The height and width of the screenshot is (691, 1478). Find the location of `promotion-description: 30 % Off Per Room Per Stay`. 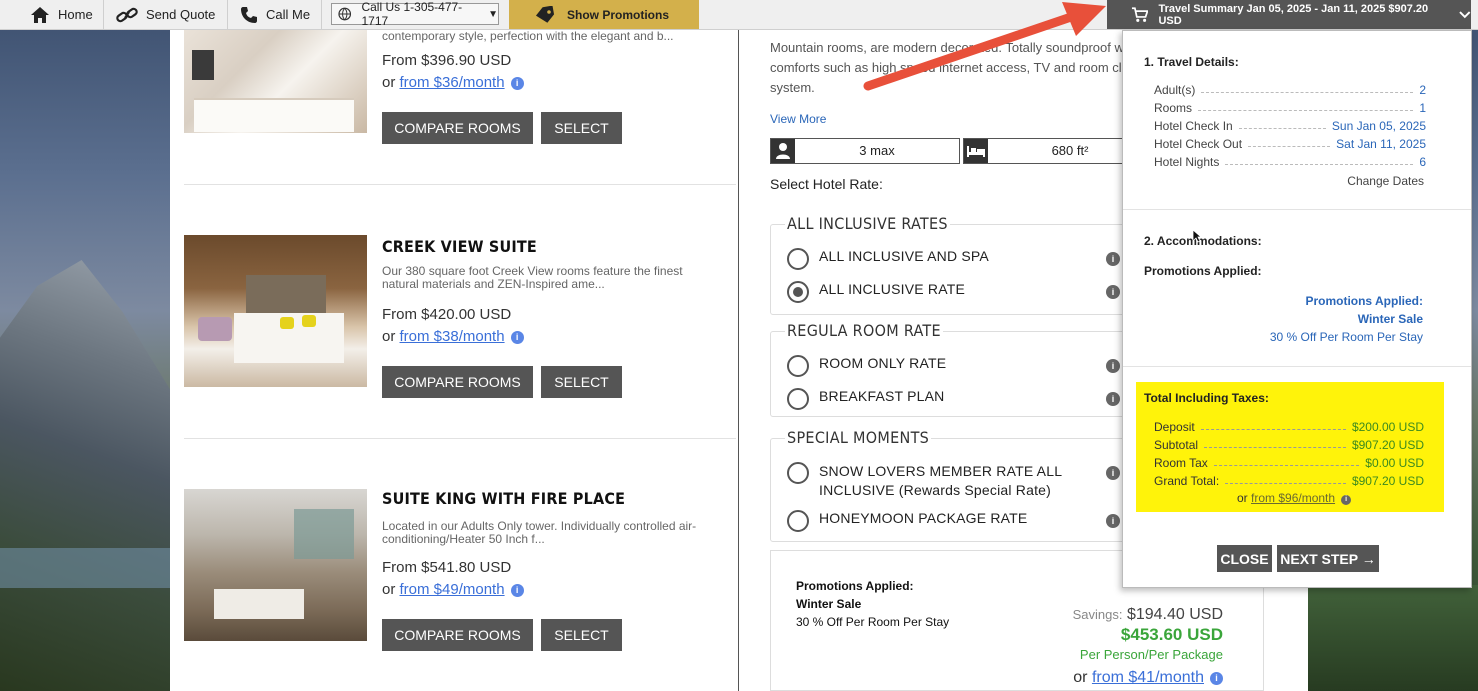

promotion-description: 30 % Off Per Room Per Stay is located at coordinates (873, 622).